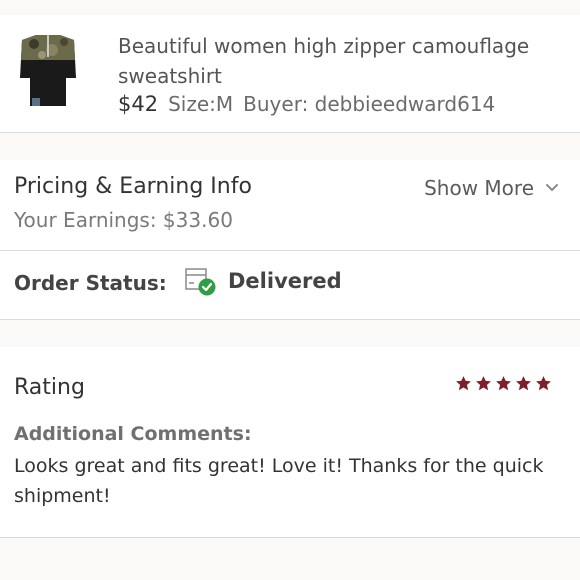 The width and height of the screenshot is (580, 580). I want to click on show-more-button: Show More, so click(492, 188).